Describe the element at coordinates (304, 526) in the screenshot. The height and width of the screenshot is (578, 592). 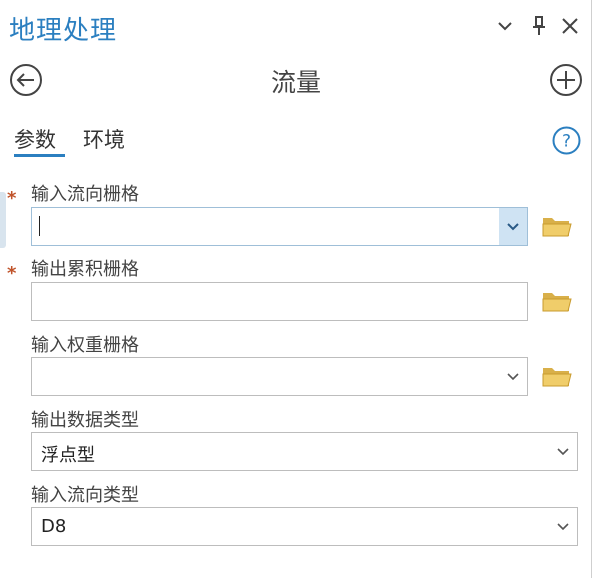
I see `flow-direction-type-select: D8` at that location.